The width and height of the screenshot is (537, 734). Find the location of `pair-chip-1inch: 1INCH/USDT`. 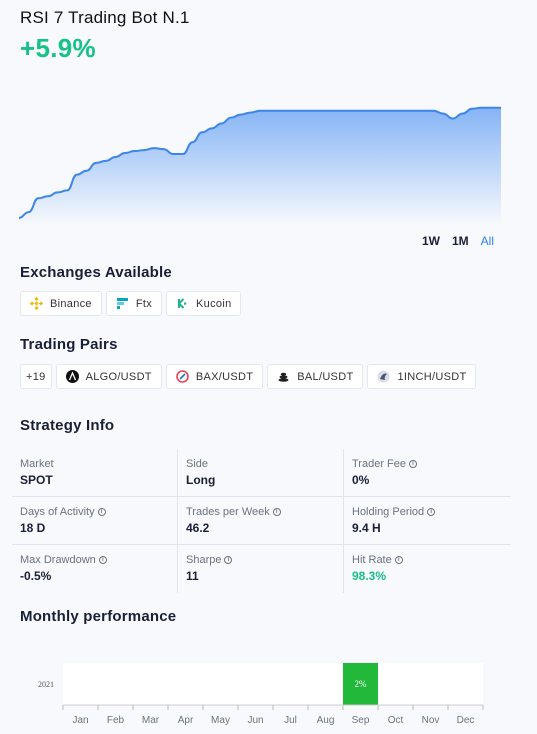

pair-chip-1inch: 1INCH/USDT is located at coordinates (422, 376).